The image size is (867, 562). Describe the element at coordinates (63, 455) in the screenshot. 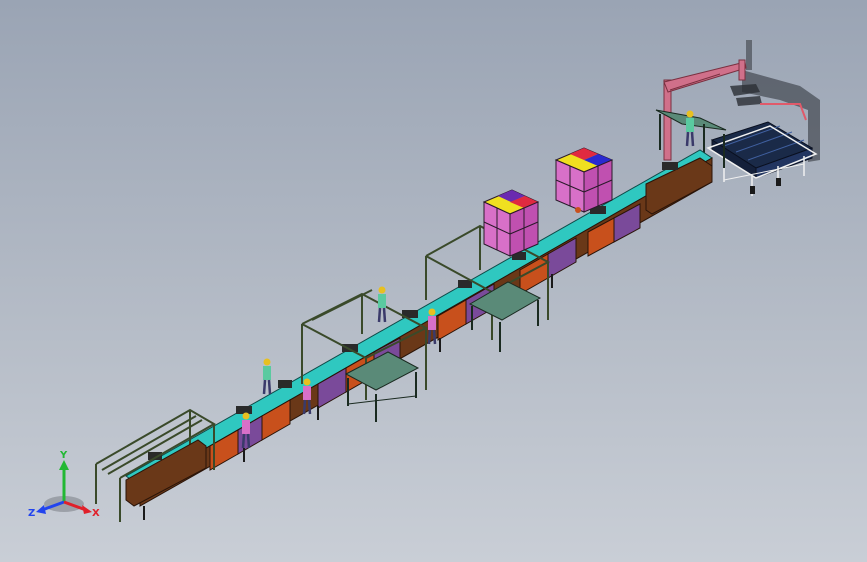

I see `y-axis-label: Y` at that location.